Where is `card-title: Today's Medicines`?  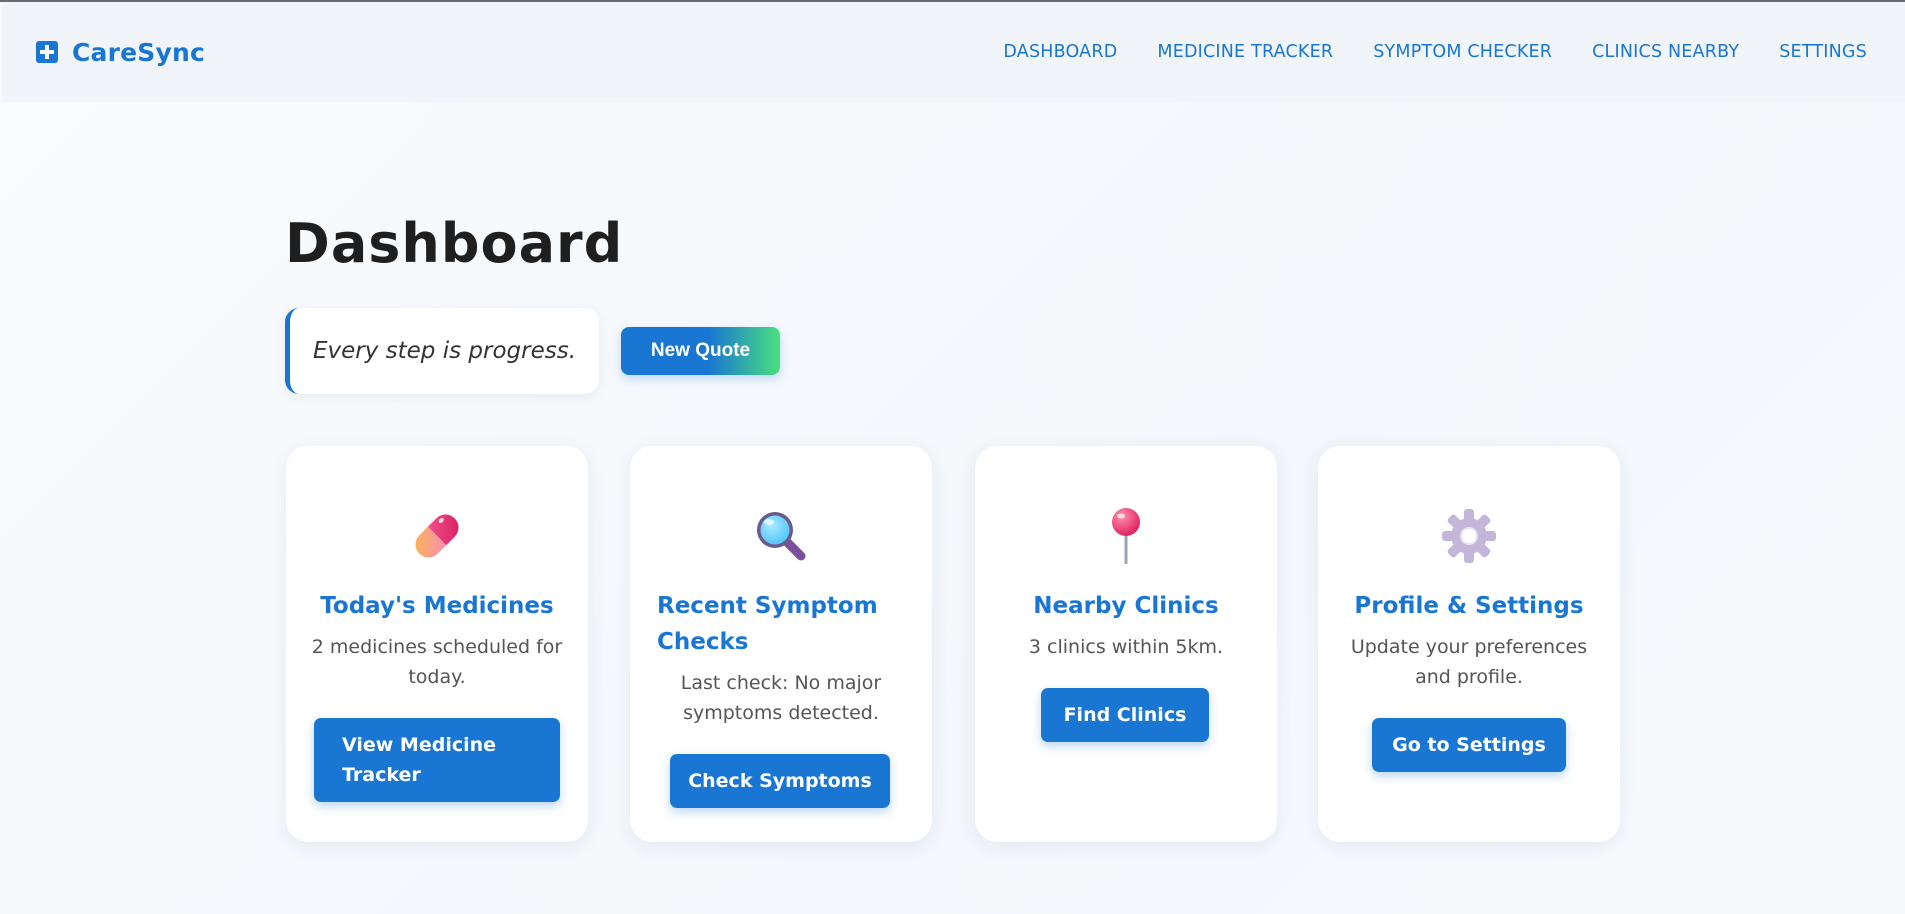 card-title: Today's Medicines is located at coordinates (437, 606).